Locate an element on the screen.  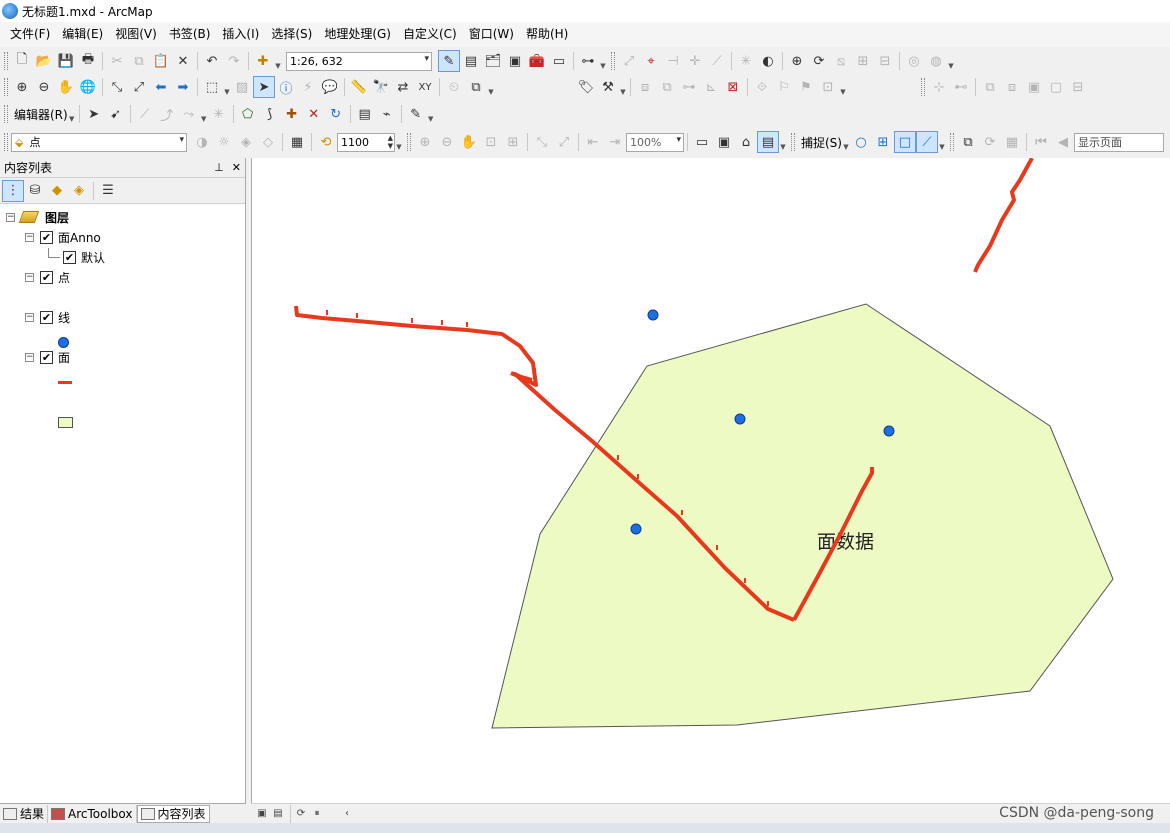
align-edge-icon: ⊞ is located at coordinates (863, 61).